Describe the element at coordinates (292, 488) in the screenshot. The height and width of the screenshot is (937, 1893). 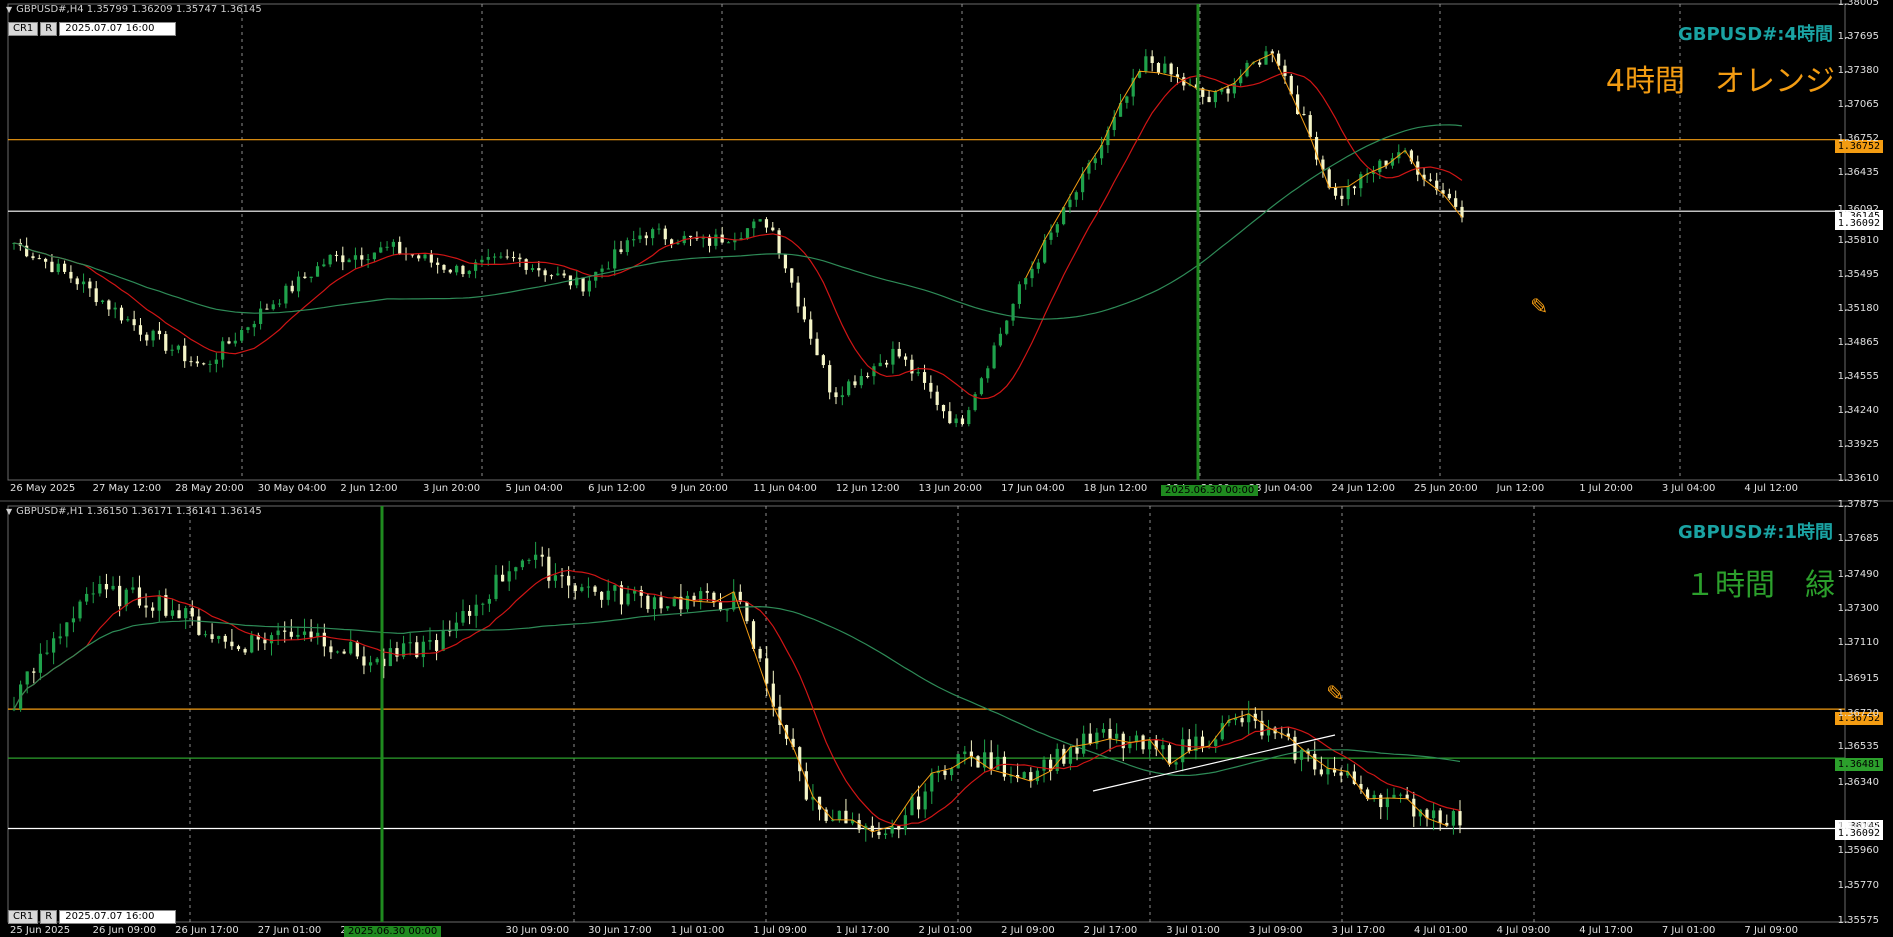
I see `time-axis-label: 30 May 04:00` at that location.